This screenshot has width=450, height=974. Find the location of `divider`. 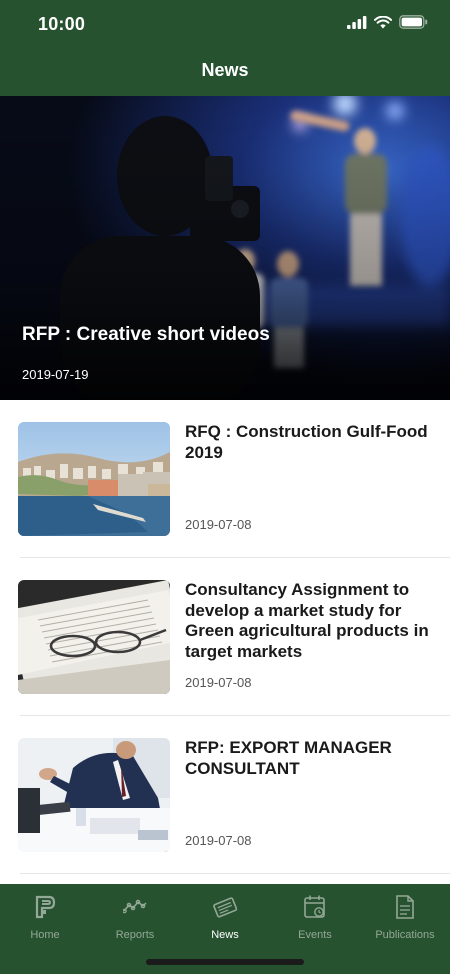

divider is located at coordinates (235, 873).